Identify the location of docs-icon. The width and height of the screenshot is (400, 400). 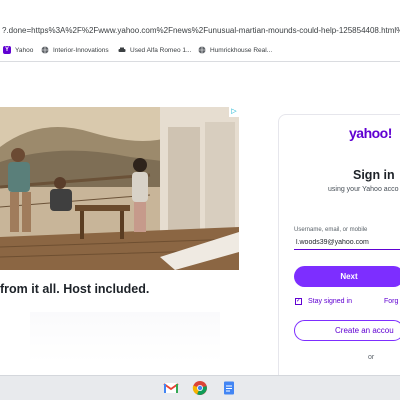
(229, 388).